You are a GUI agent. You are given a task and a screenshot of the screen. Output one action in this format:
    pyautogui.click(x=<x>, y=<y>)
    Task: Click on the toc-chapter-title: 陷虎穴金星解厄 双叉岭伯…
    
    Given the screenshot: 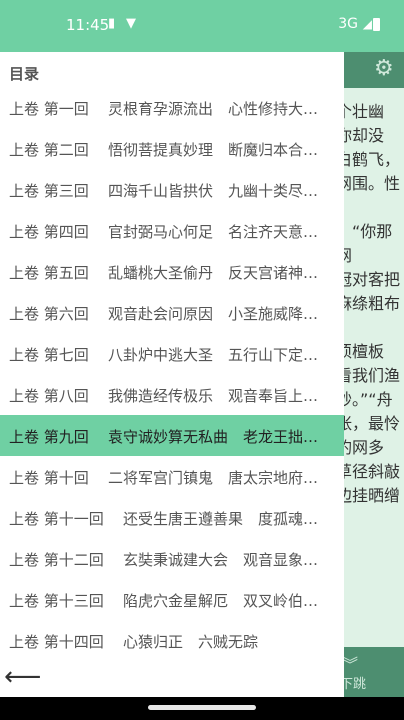 What is the action you would take?
    pyautogui.click(x=221, y=601)
    